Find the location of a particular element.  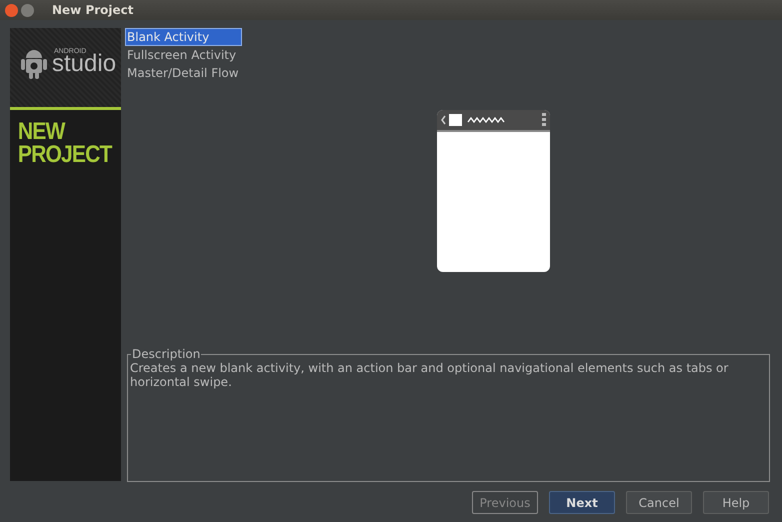

banner-heading-line: PROJECT is located at coordinates (65, 154).